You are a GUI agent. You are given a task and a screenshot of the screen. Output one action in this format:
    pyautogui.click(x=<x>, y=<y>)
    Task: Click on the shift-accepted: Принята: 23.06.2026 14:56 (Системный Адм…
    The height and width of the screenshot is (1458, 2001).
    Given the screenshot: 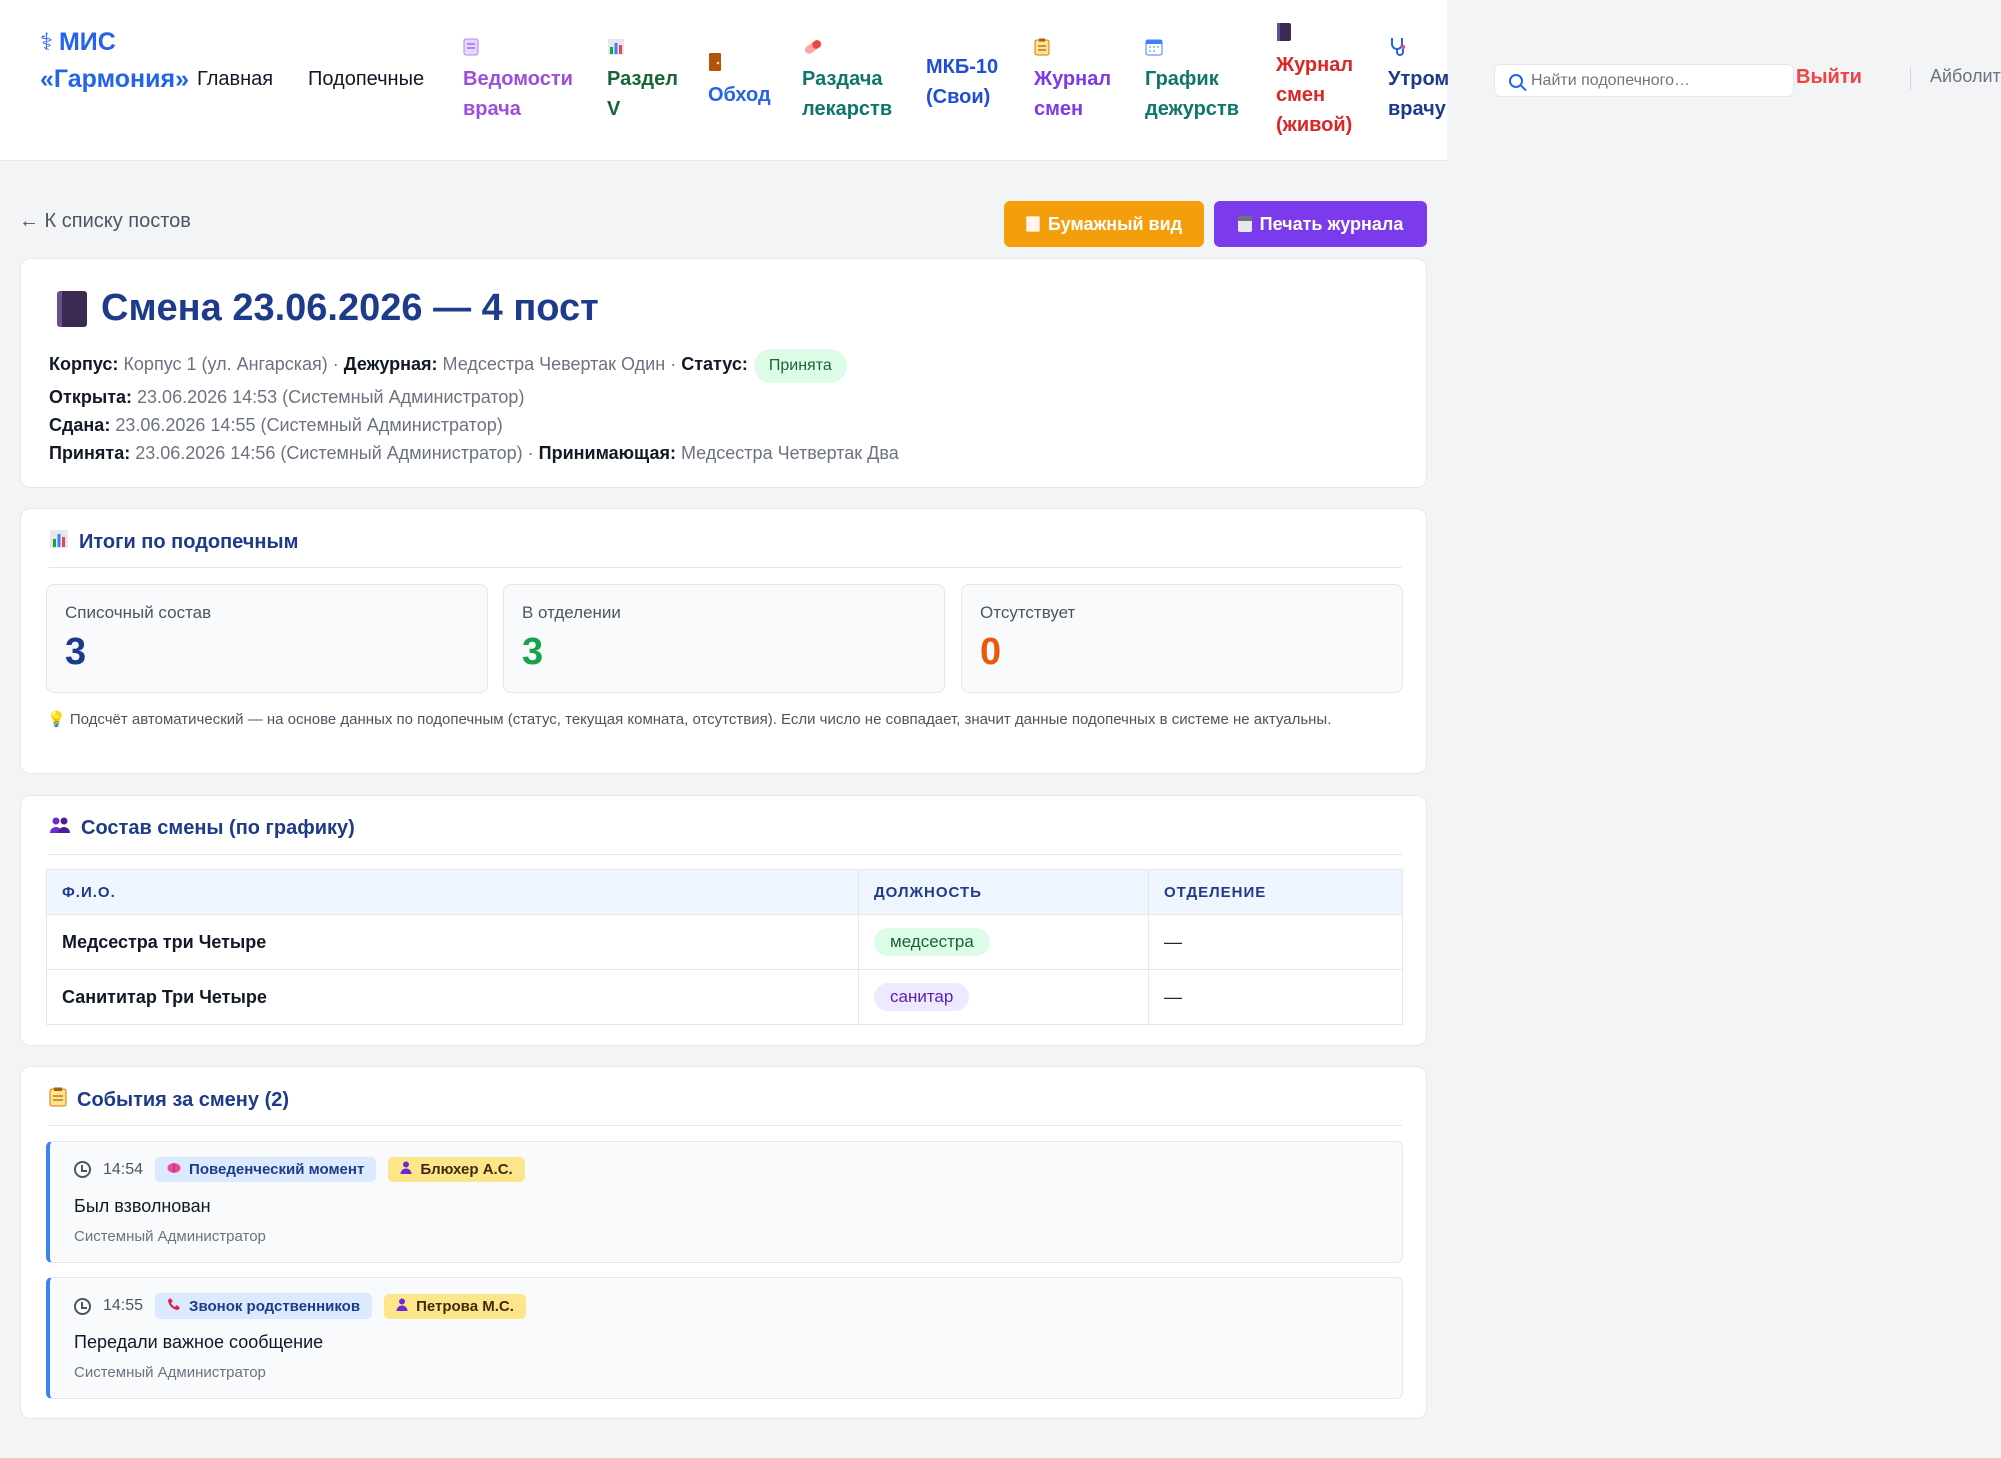 What is the action you would take?
    pyautogui.click(x=474, y=453)
    